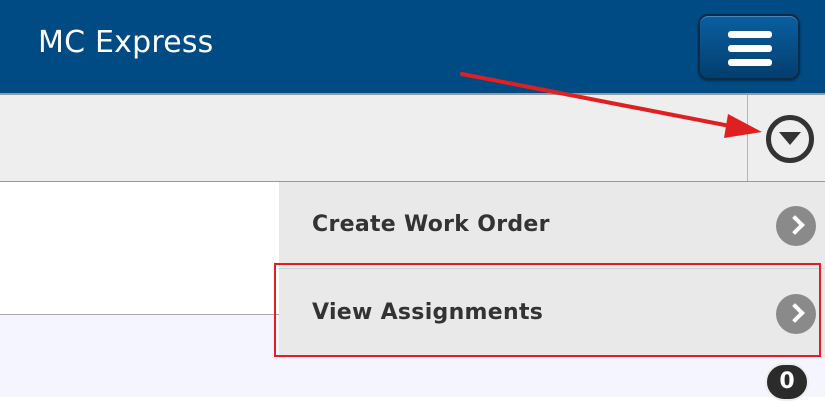 The height and width of the screenshot is (401, 825). Describe the element at coordinates (598, 100) in the screenshot. I see `annotation-arrow-line` at that location.